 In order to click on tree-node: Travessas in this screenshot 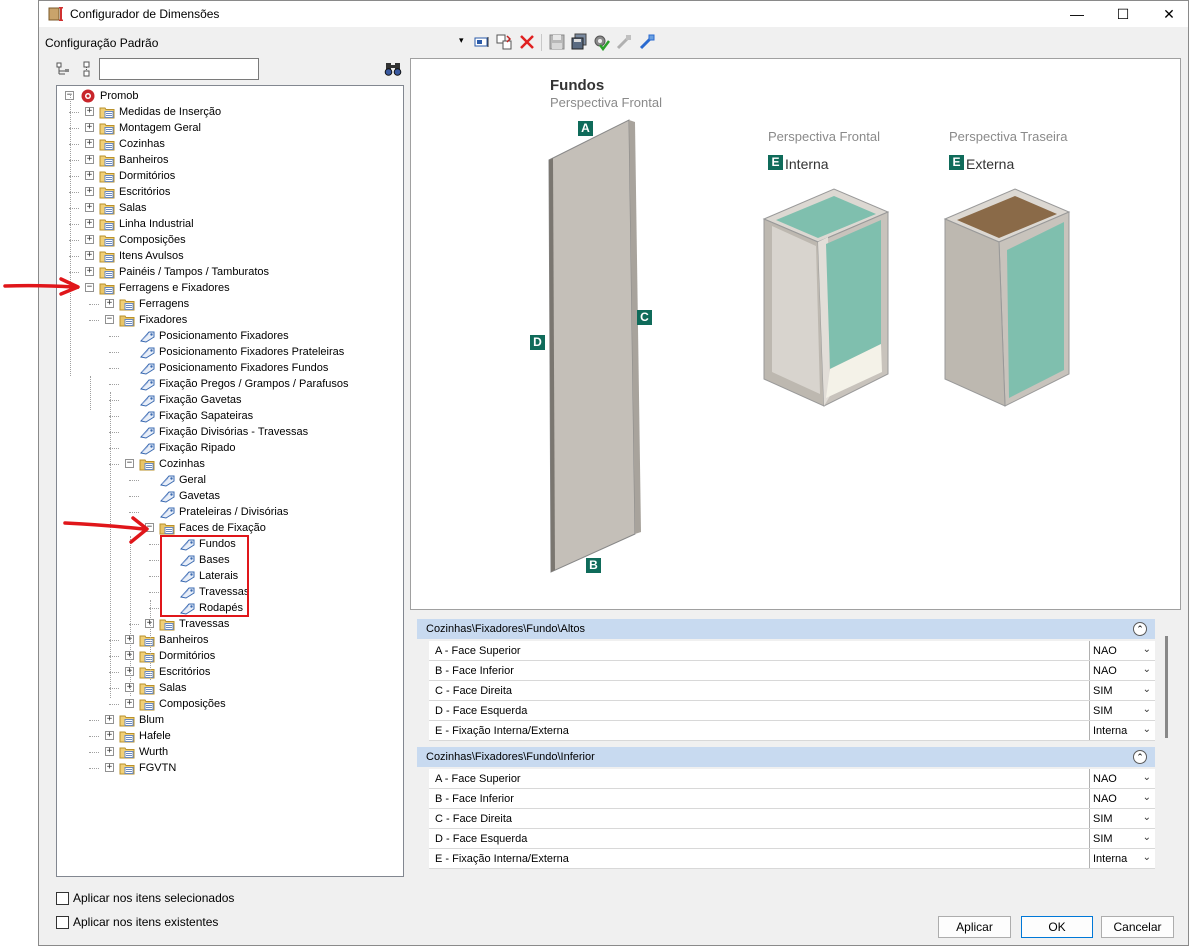, I will do `click(194, 624)`.